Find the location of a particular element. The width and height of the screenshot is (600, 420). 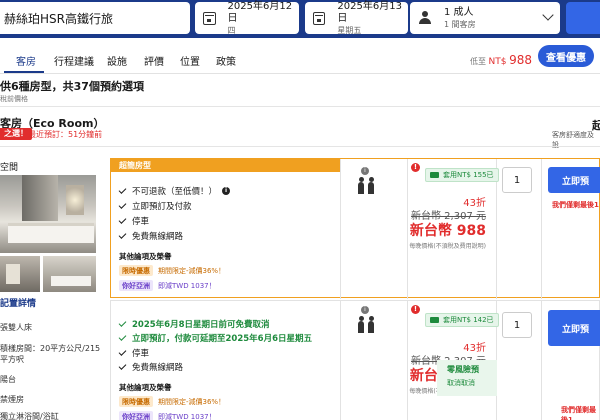

tab-location: 位置 is located at coordinates (190, 60).